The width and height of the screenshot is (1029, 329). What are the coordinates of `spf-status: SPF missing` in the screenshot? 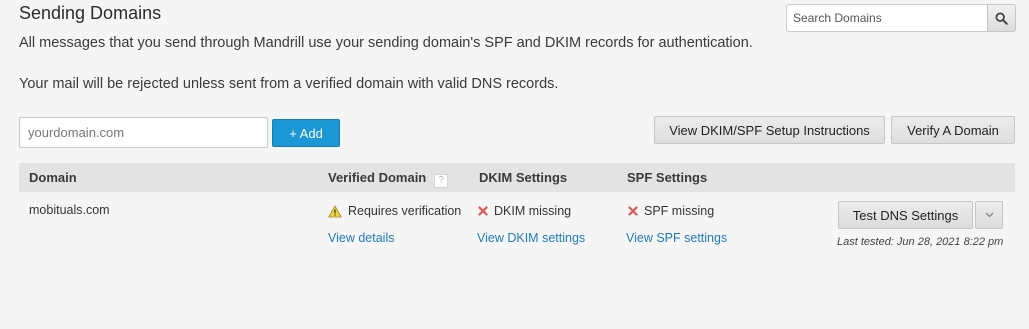 It's located at (671, 211).